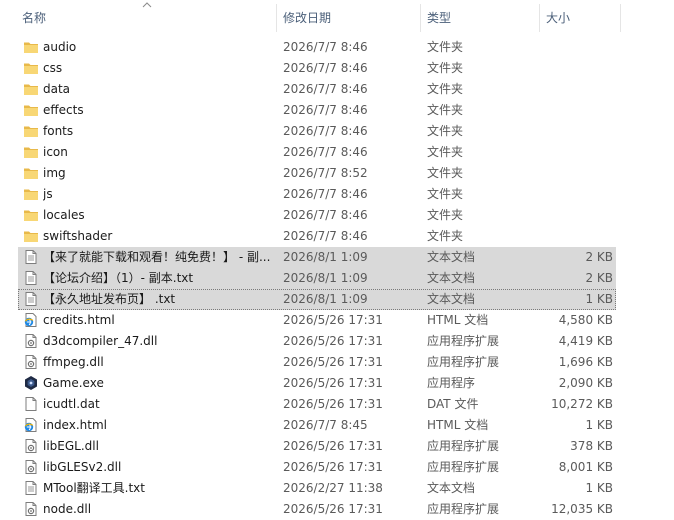  I want to click on file-row: css 2026/7/7 8:46 文件夹, so click(317, 68).